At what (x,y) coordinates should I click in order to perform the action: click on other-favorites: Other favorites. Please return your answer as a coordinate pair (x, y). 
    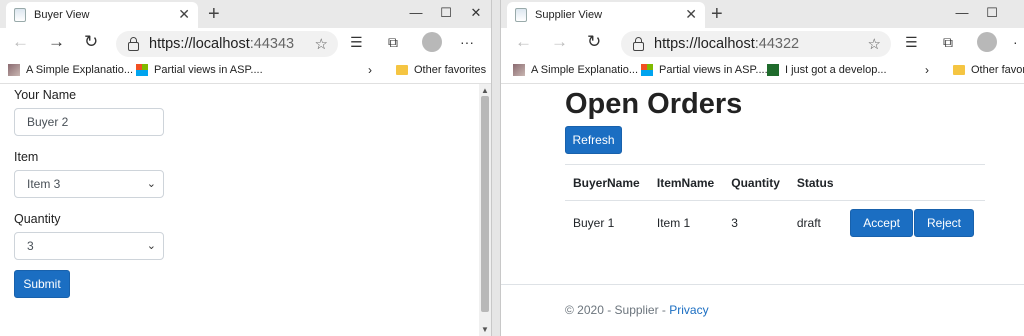
    Looking at the image, I should click on (441, 70).